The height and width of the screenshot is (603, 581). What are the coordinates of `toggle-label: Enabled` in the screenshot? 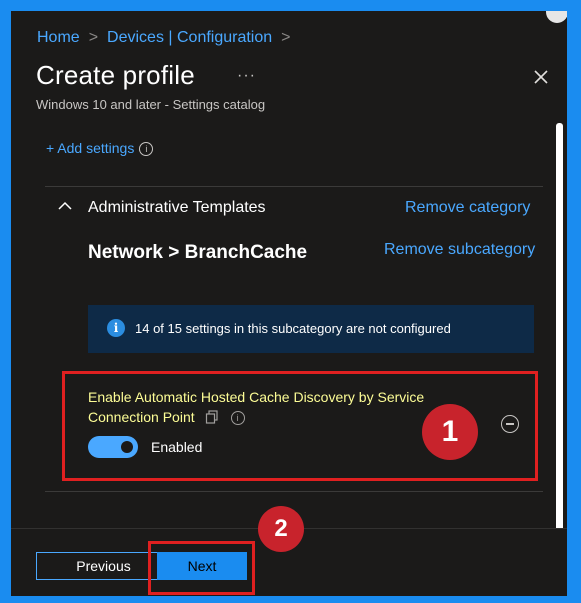 It's located at (177, 447).